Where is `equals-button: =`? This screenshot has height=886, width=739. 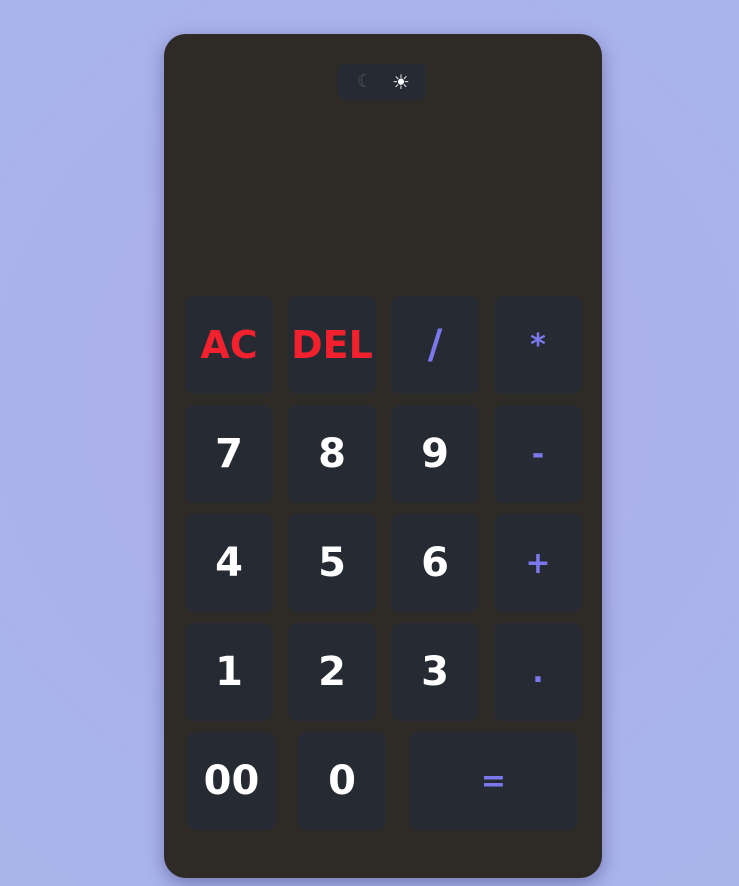
equals-button: = is located at coordinates (493, 781).